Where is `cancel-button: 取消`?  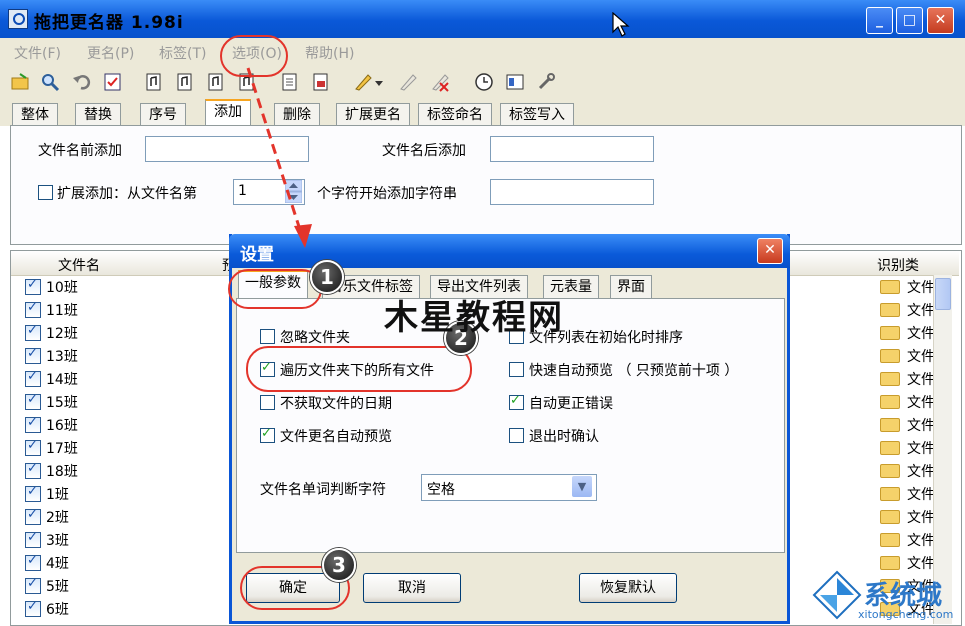 cancel-button: 取消 is located at coordinates (412, 588).